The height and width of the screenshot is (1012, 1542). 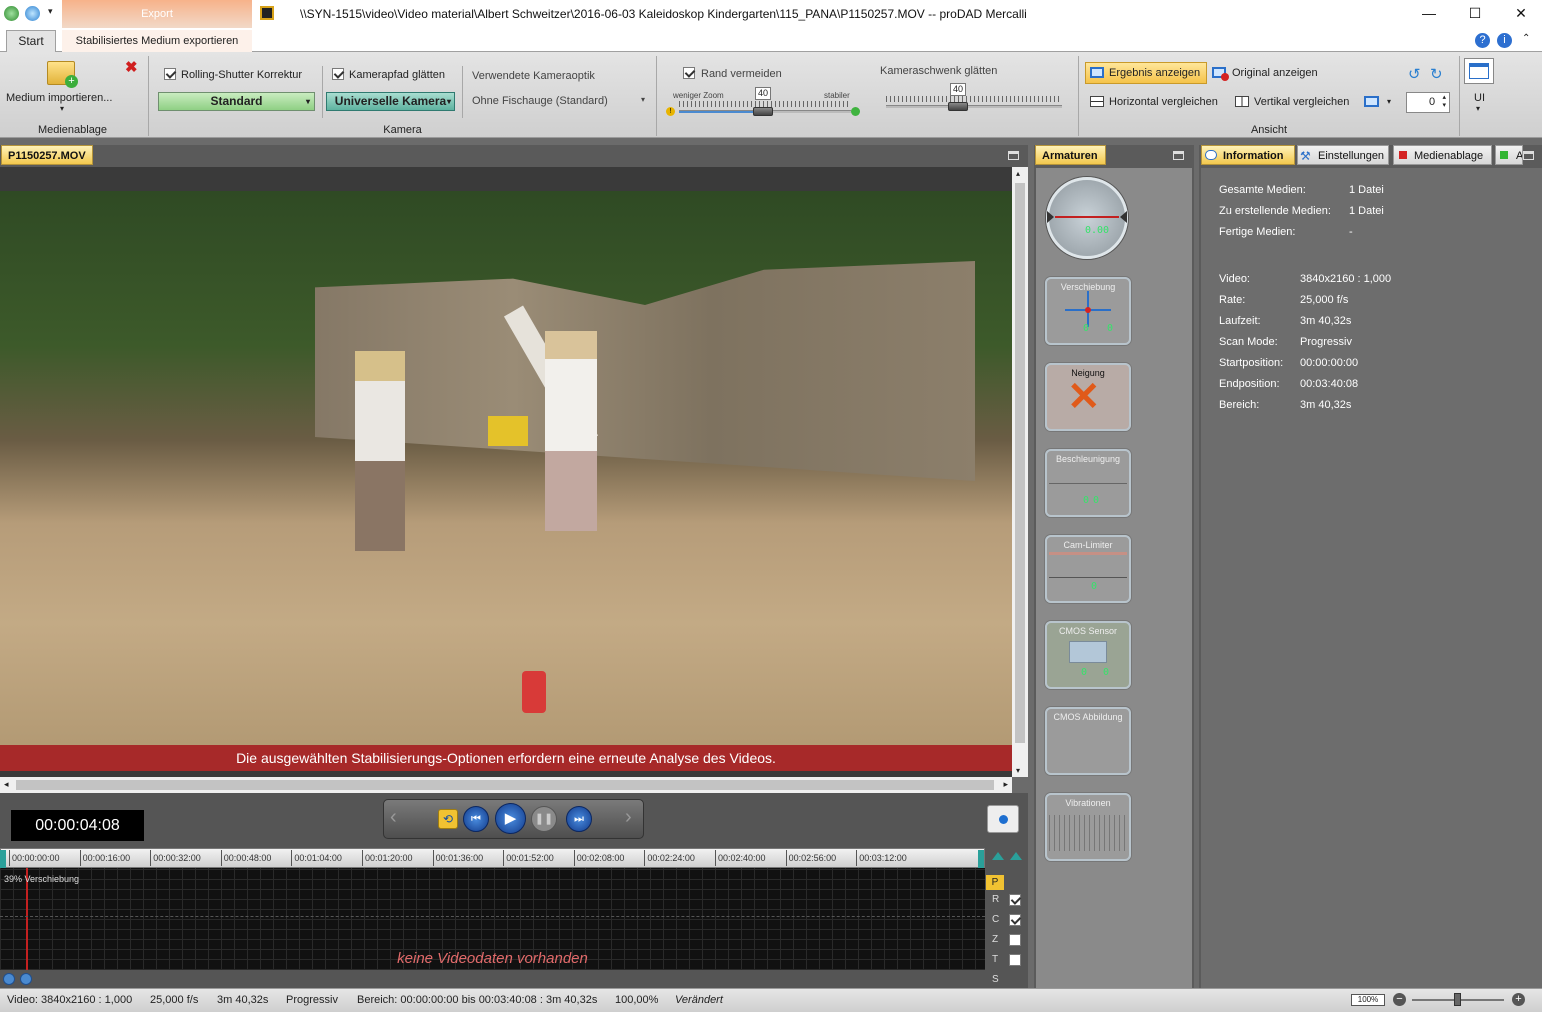 What do you see at coordinates (1088, 827) in the screenshot?
I see `gauge-vibrationen: Vibrationen` at bounding box center [1088, 827].